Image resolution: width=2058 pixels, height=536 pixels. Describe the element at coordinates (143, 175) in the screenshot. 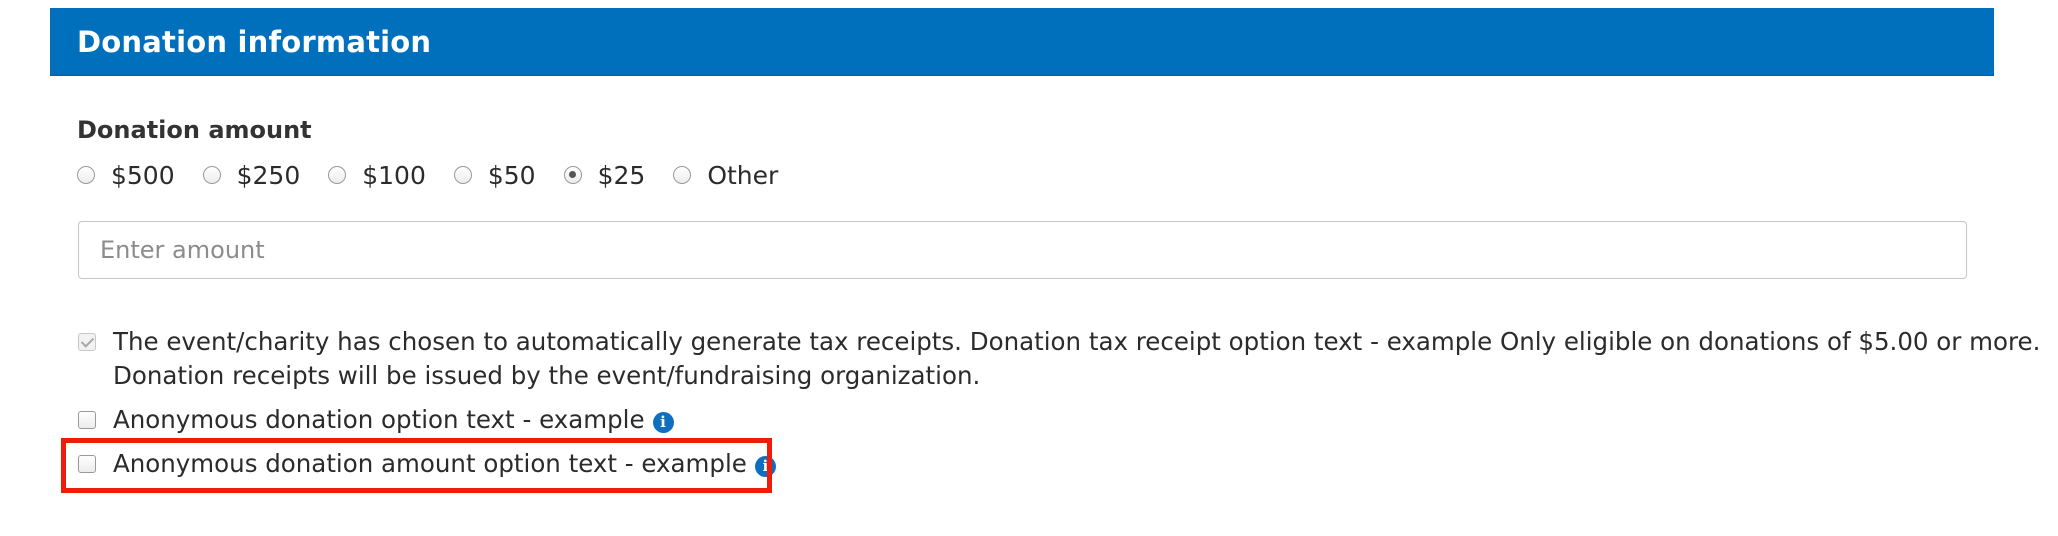

I see `radio-label-500: $500` at that location.